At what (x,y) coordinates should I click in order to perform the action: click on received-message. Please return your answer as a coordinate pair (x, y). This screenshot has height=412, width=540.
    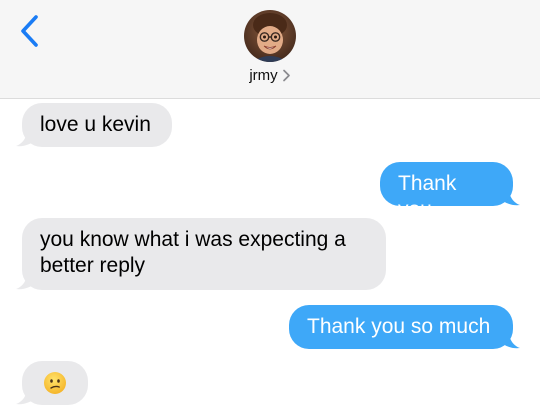
    Looking at the image, I should click on (55, 383).